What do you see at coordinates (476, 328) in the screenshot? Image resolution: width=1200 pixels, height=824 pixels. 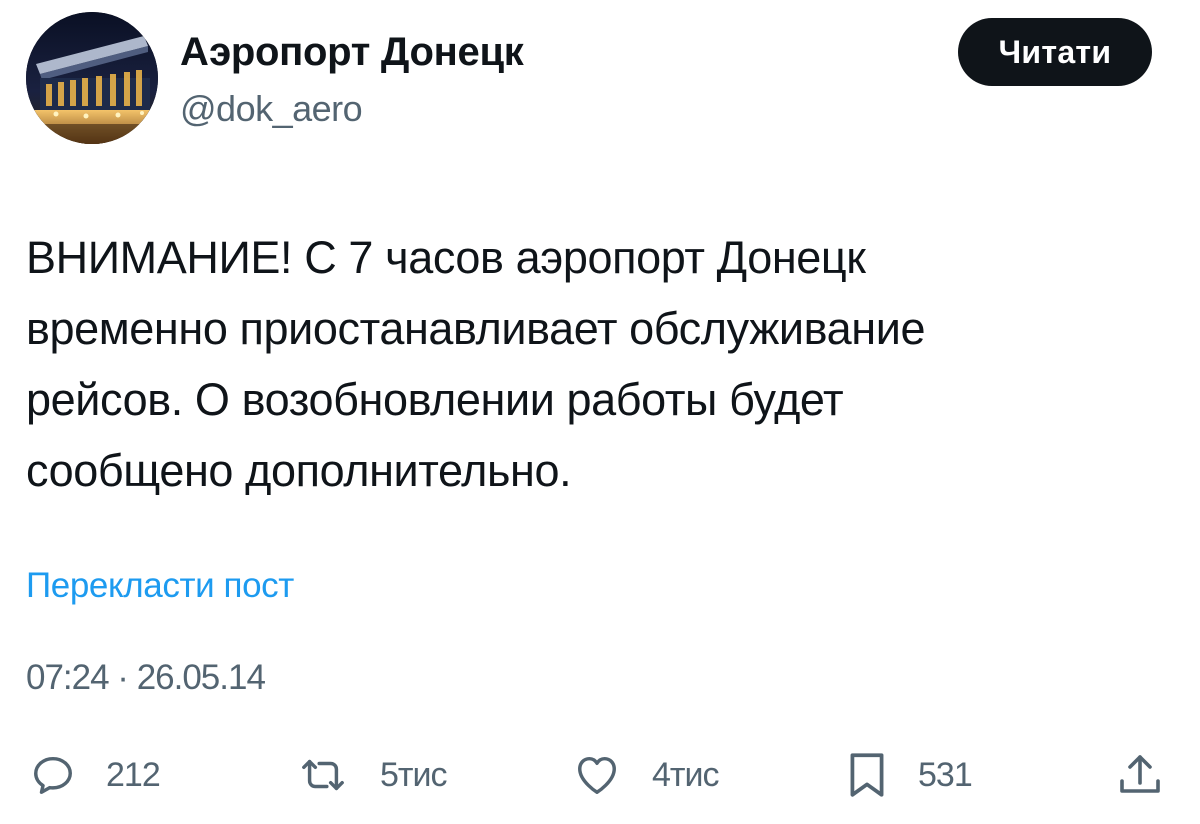 I see `tweet-text-line: временно приостанавливает обслуживание` at bounding box center [476, 328].